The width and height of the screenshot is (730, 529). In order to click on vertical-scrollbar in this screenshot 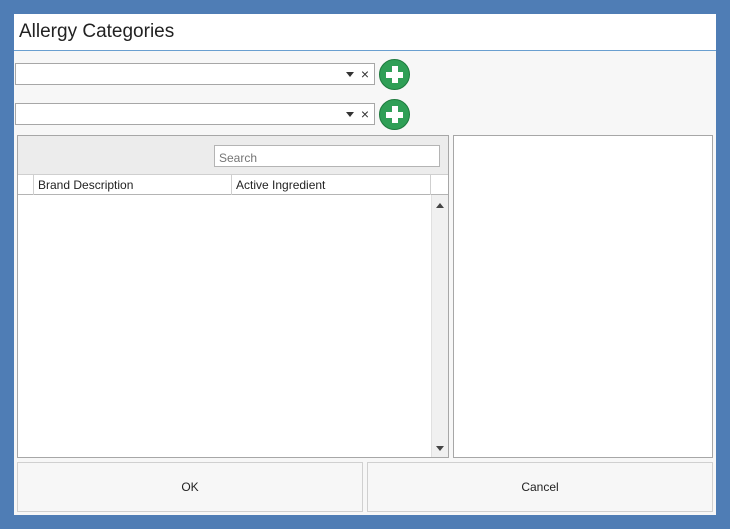, I will do `click(439, 326)`.